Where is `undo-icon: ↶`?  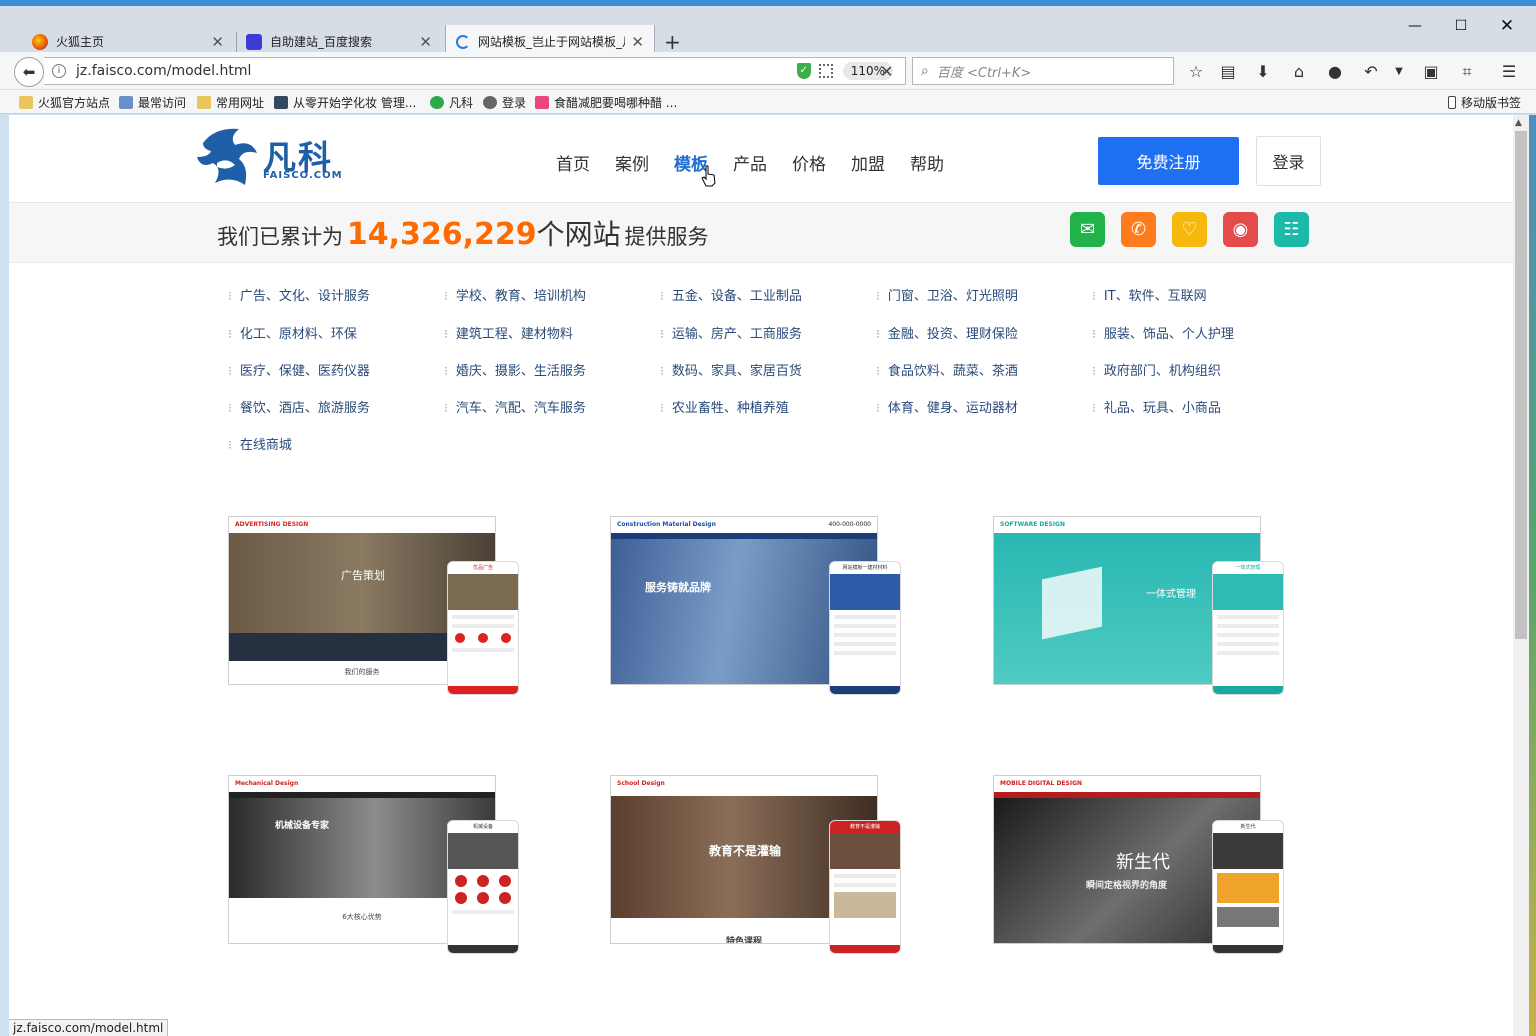 undo-icon: ↶ is located at coordinates (1371, 71).